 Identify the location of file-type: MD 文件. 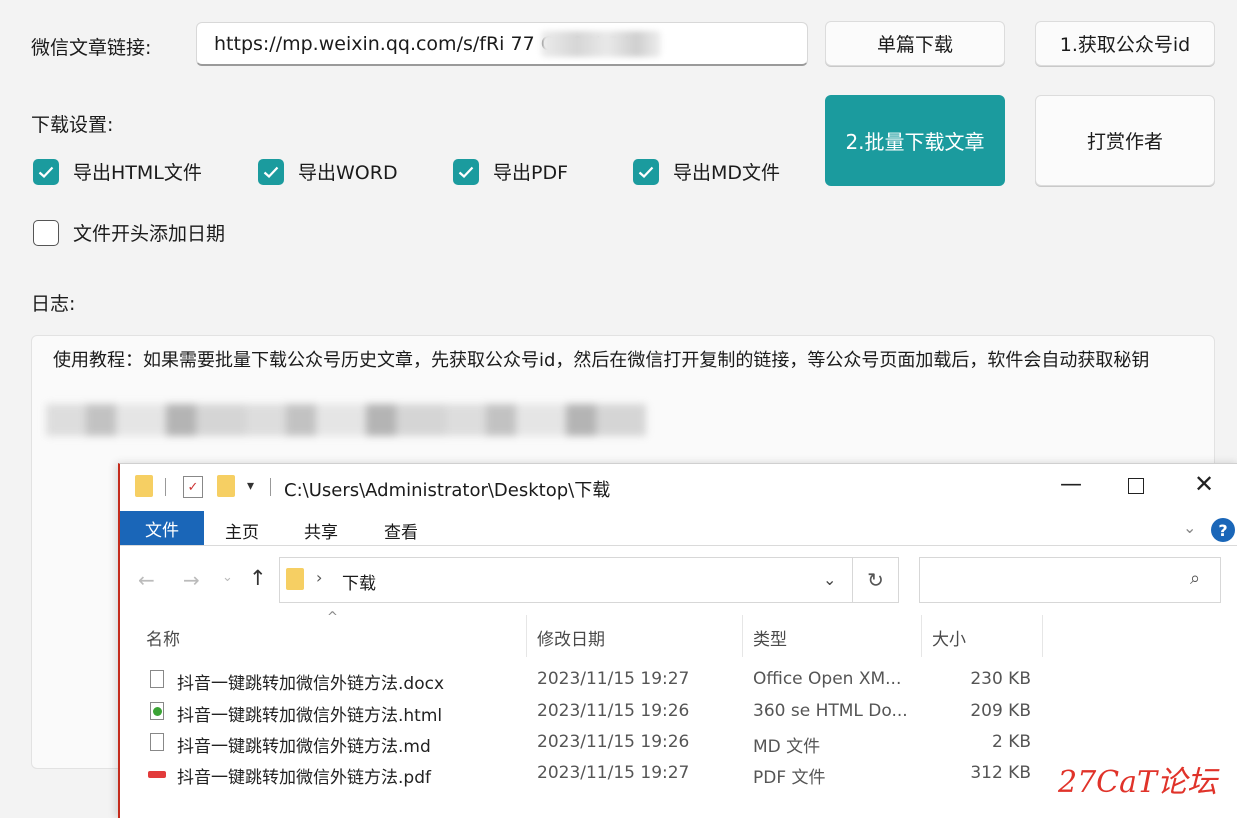
(787, 747).